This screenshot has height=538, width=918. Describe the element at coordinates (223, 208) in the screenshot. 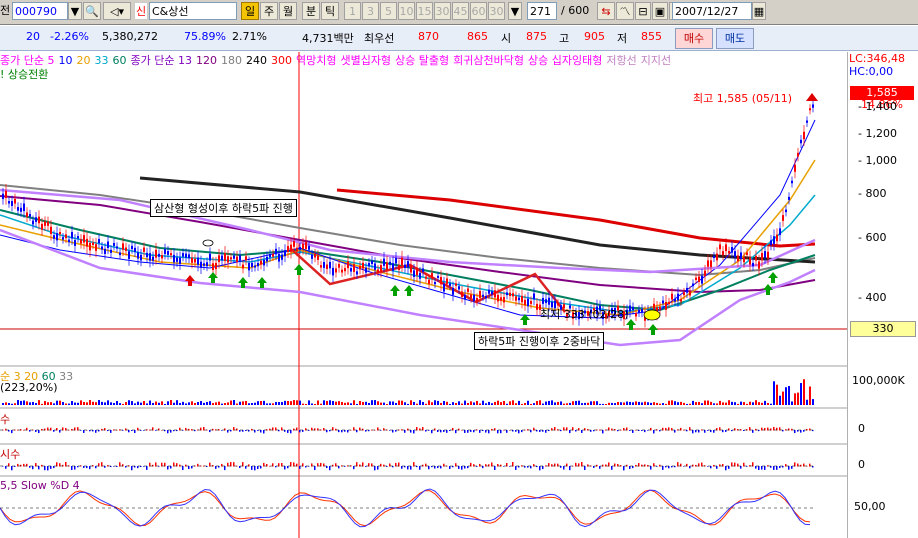

I see `top-annotation-note: 삼산형 형성이후 하락5파 진행` at that location.